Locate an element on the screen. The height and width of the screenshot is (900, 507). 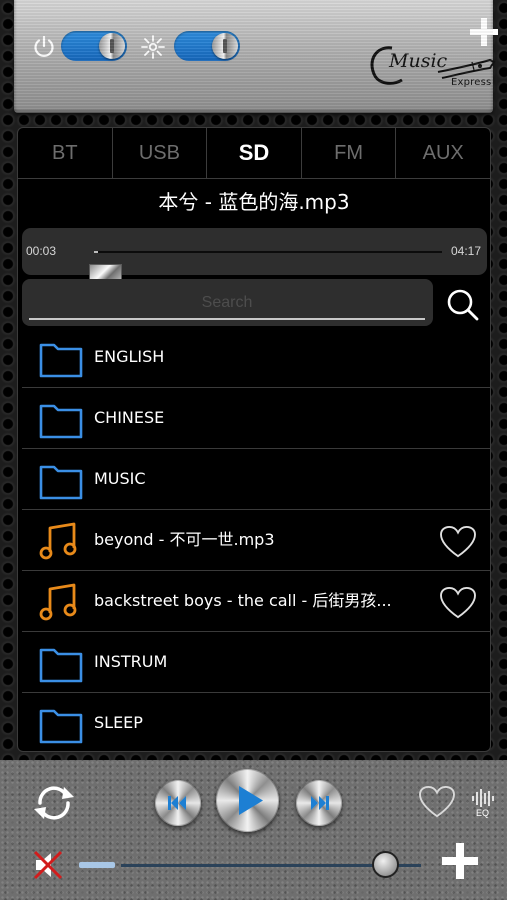
file-name: MUSIC is located at coordinates (120, 478).